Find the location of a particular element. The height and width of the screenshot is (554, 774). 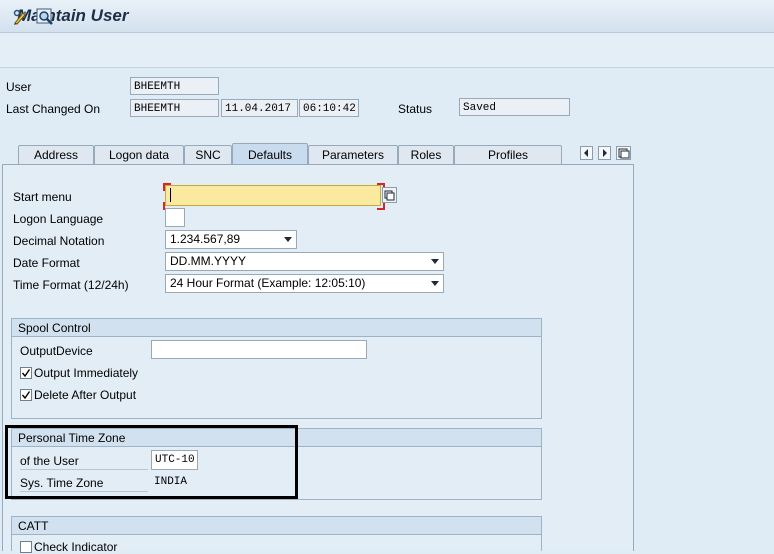

tab-list-button is located at coordinates (623, 153).